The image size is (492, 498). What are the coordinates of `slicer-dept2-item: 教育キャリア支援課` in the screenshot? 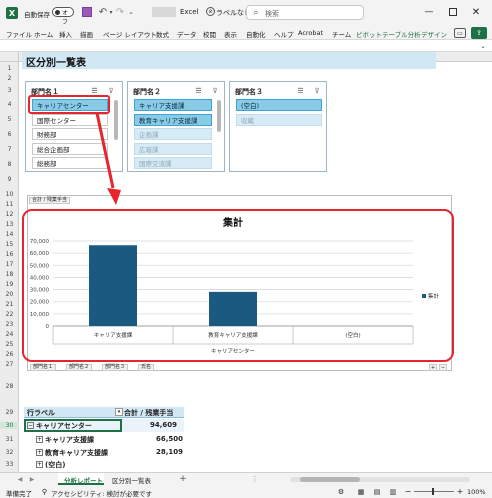 It's located at (173, 120).